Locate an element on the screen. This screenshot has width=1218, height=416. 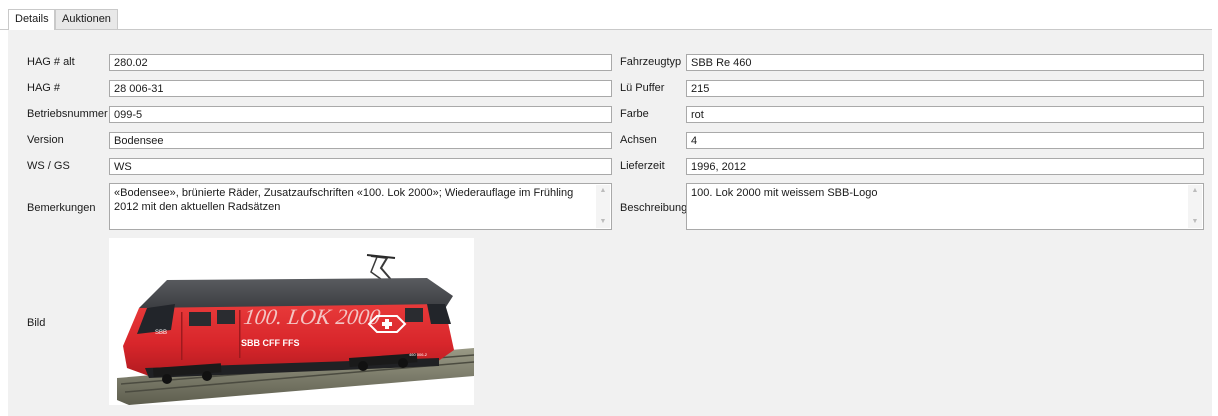
lue-puffer-label: Lü Puffer is located at coordinates (642, 88).